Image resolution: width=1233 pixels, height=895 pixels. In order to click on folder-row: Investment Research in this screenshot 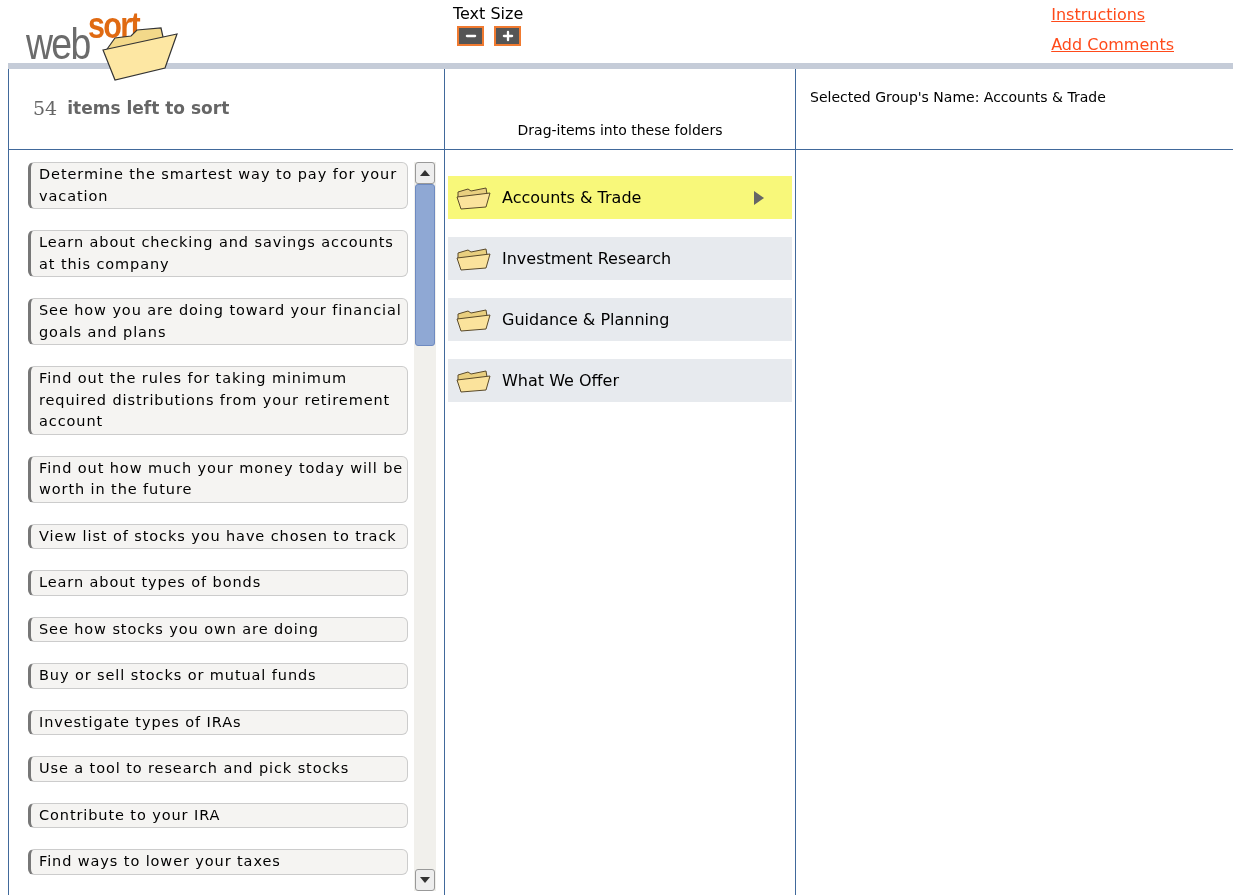, I will do `click(620, 258)`.